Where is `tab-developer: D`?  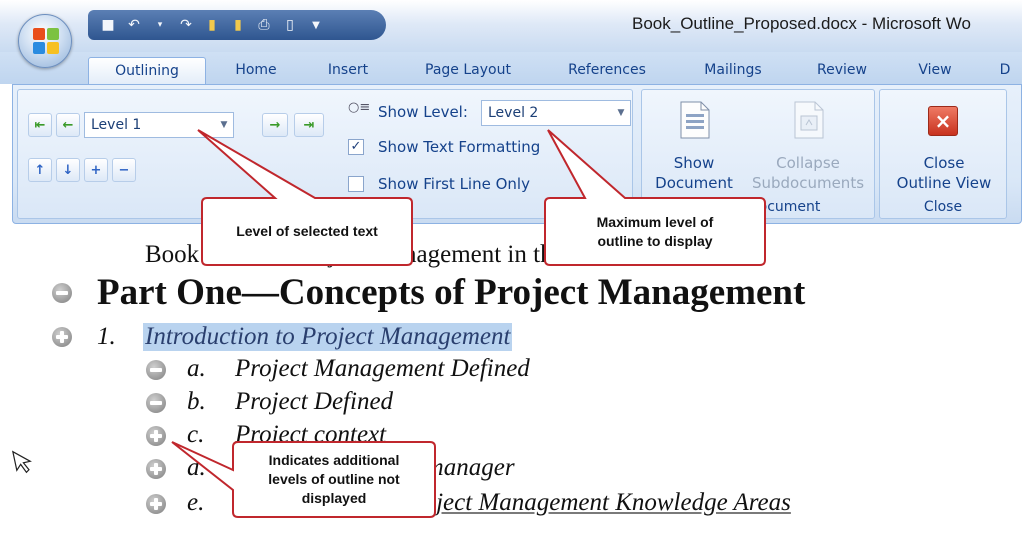
tab-developer: D is located at coordinates (1005, 70).